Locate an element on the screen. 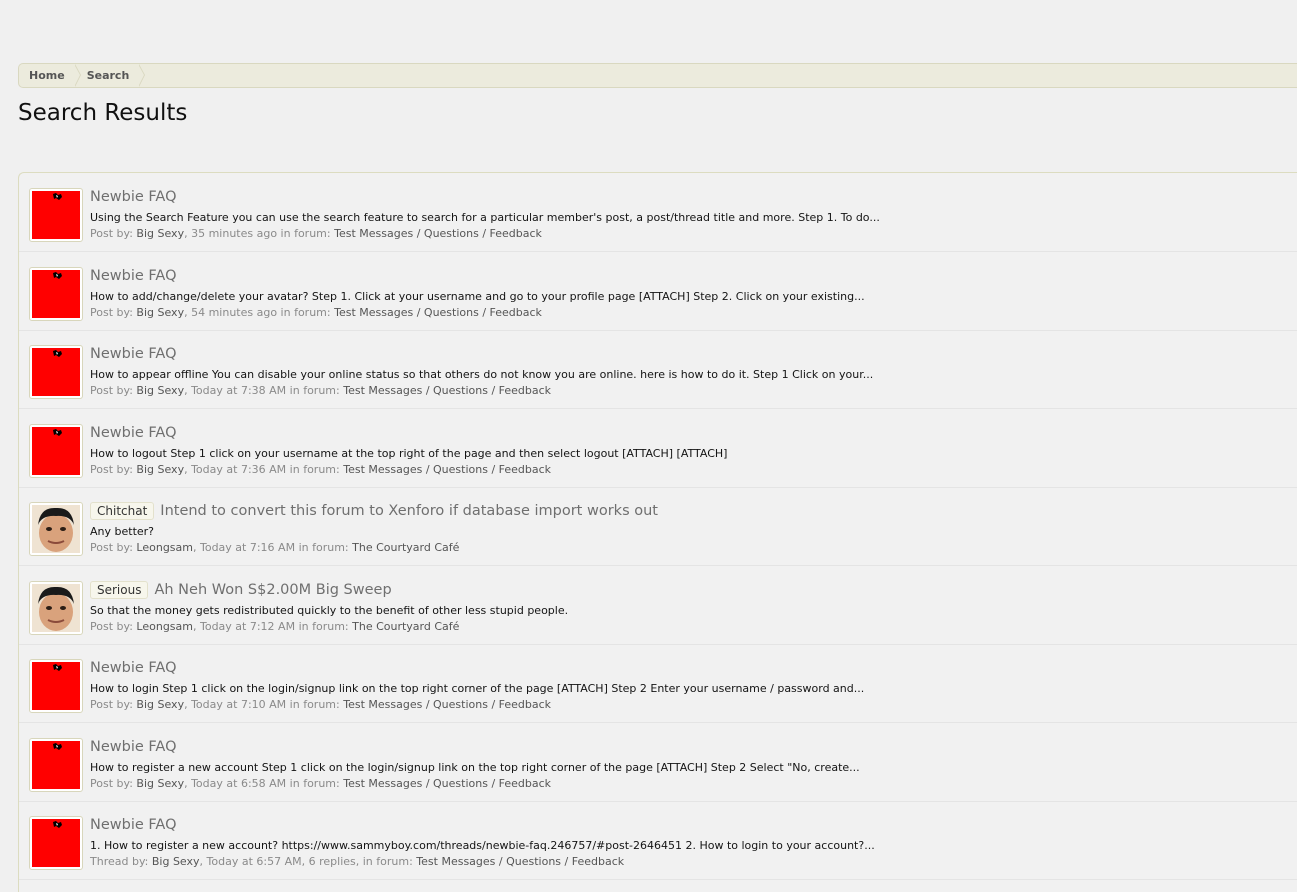 The width and height of the screenshot is (1297, 892). result-title-line: Serious Ah Neh Won S$2.00M Big Sweep is located at coordinates (241, 590).